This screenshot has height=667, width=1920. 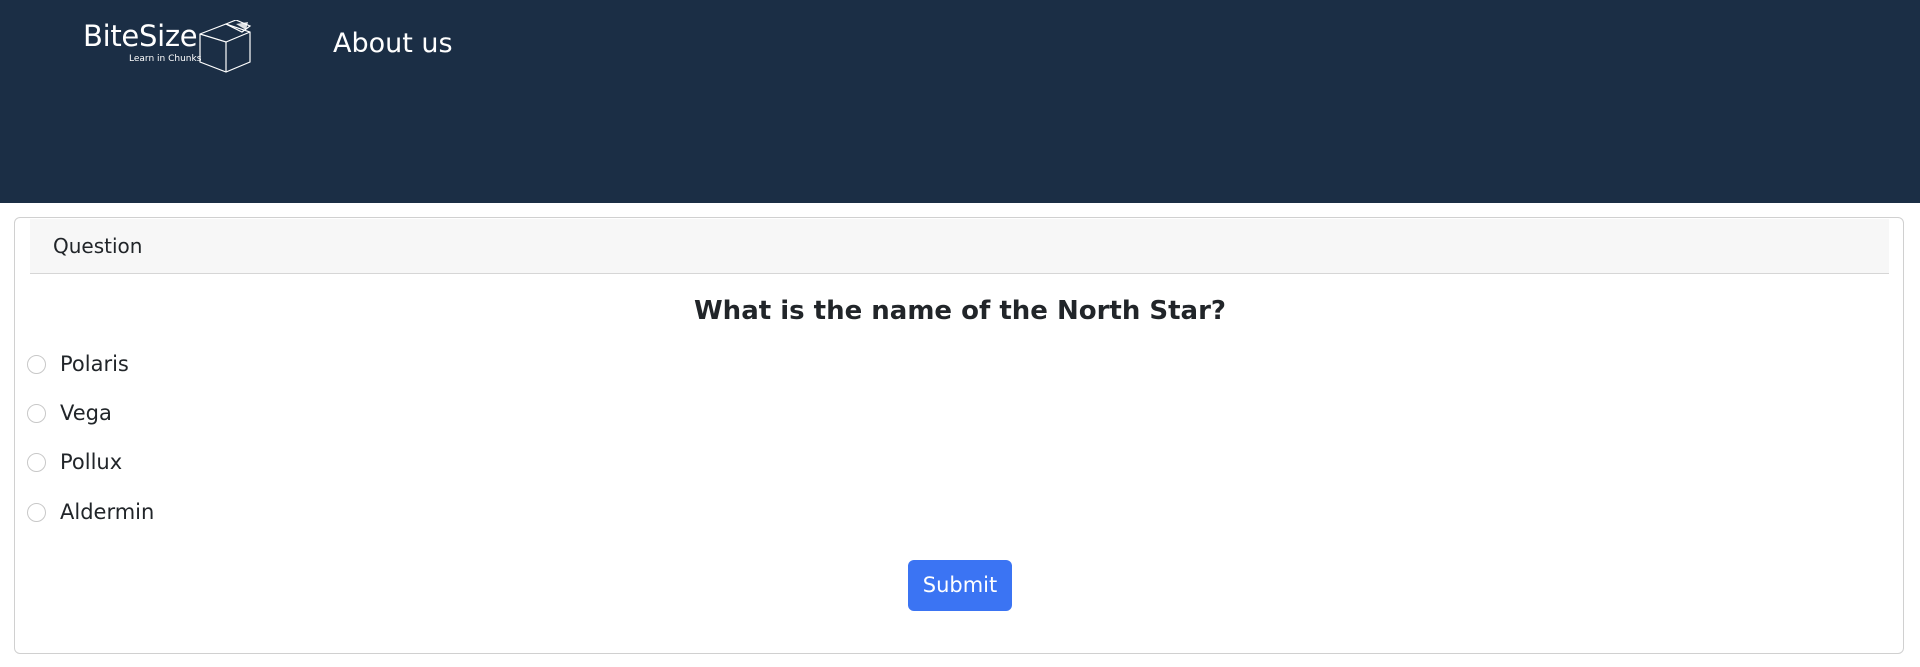 I want to click on option-label: Polaris, so click(x=94, y=363).